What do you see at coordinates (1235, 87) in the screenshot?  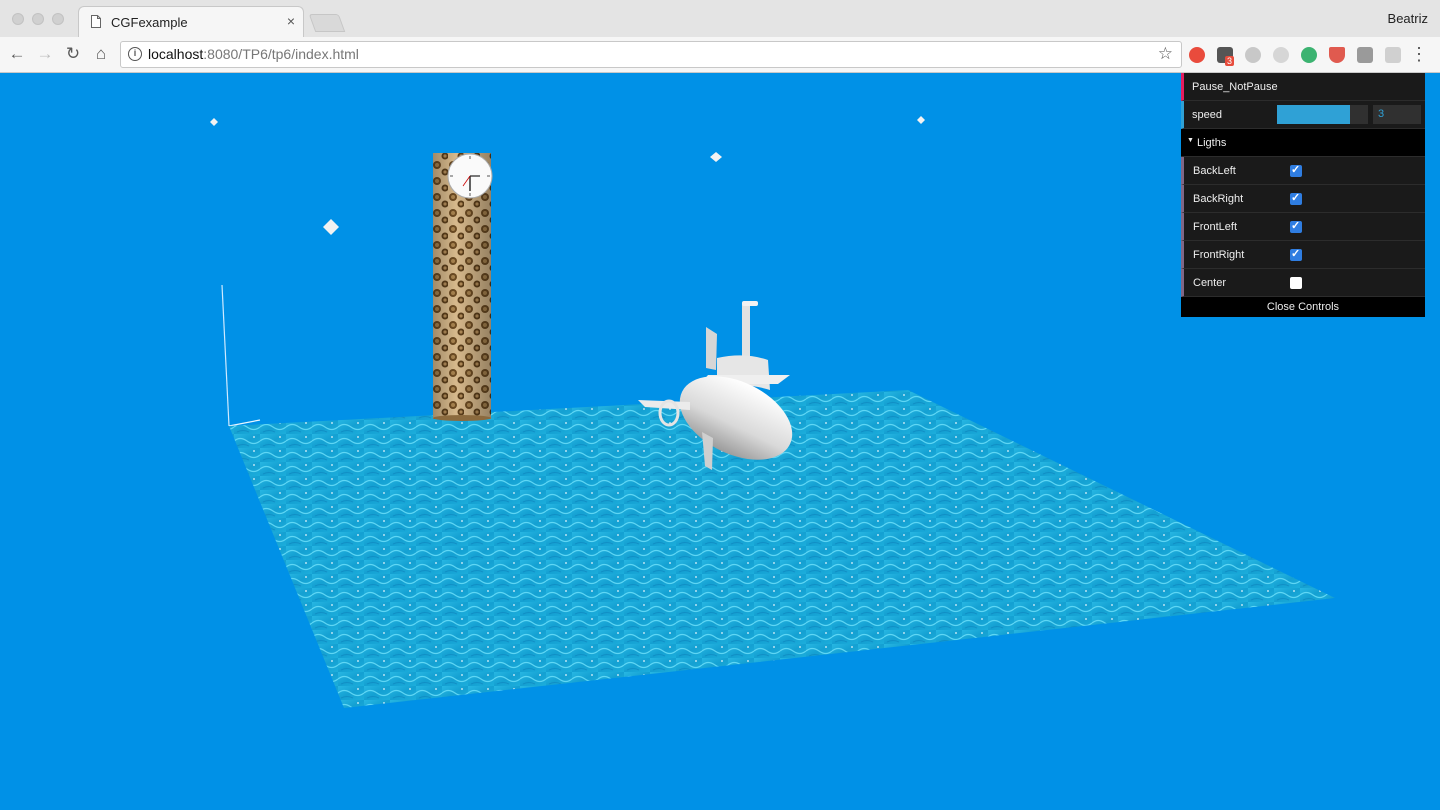 I see `pause-label: Pause_NotPause` at bounding box center [1235, 87].